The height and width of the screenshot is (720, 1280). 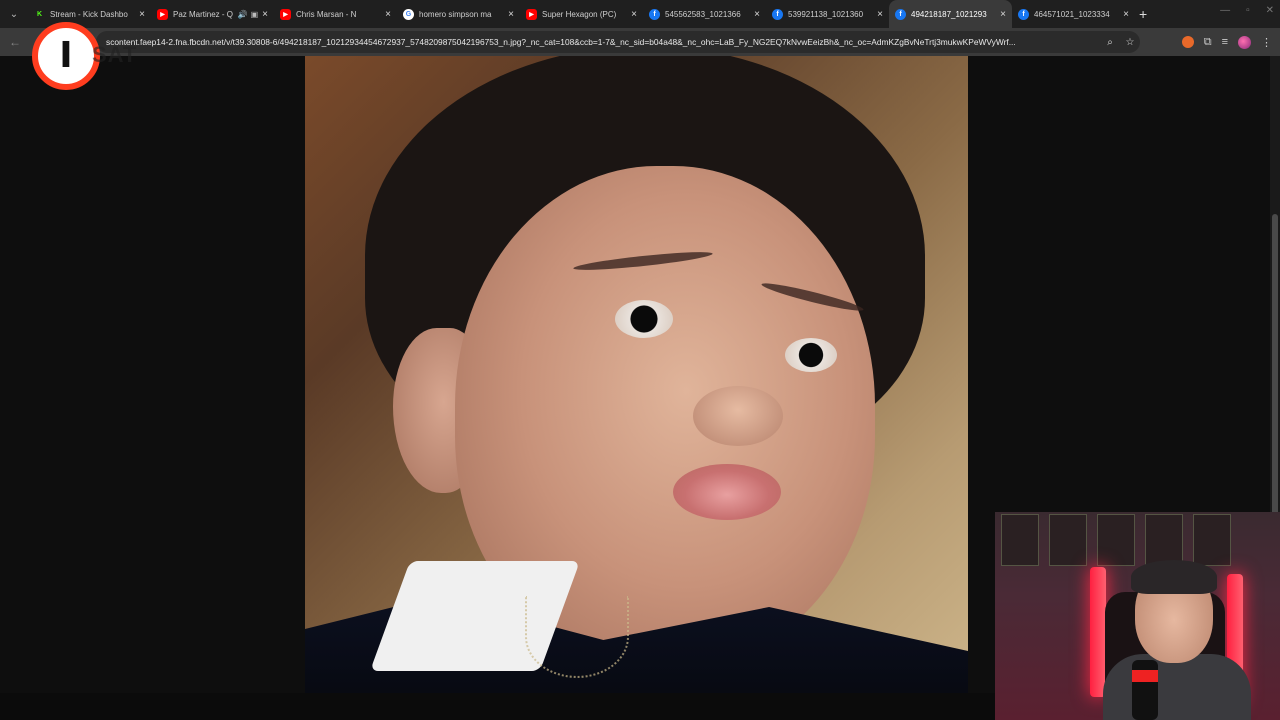 I want to click on webcam-streamer-cap, so click(x=1174, y=577).